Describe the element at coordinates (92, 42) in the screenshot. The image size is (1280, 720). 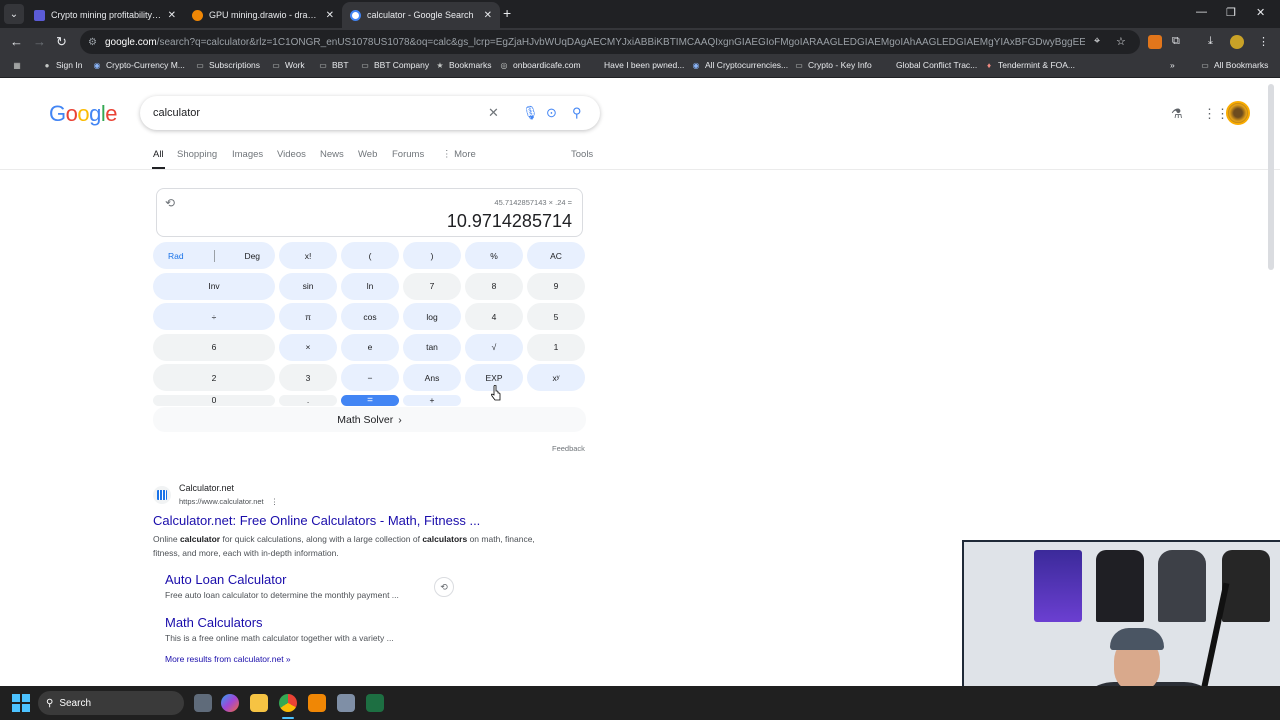
I see `site-info-tune-icon: ⚙` at that location.